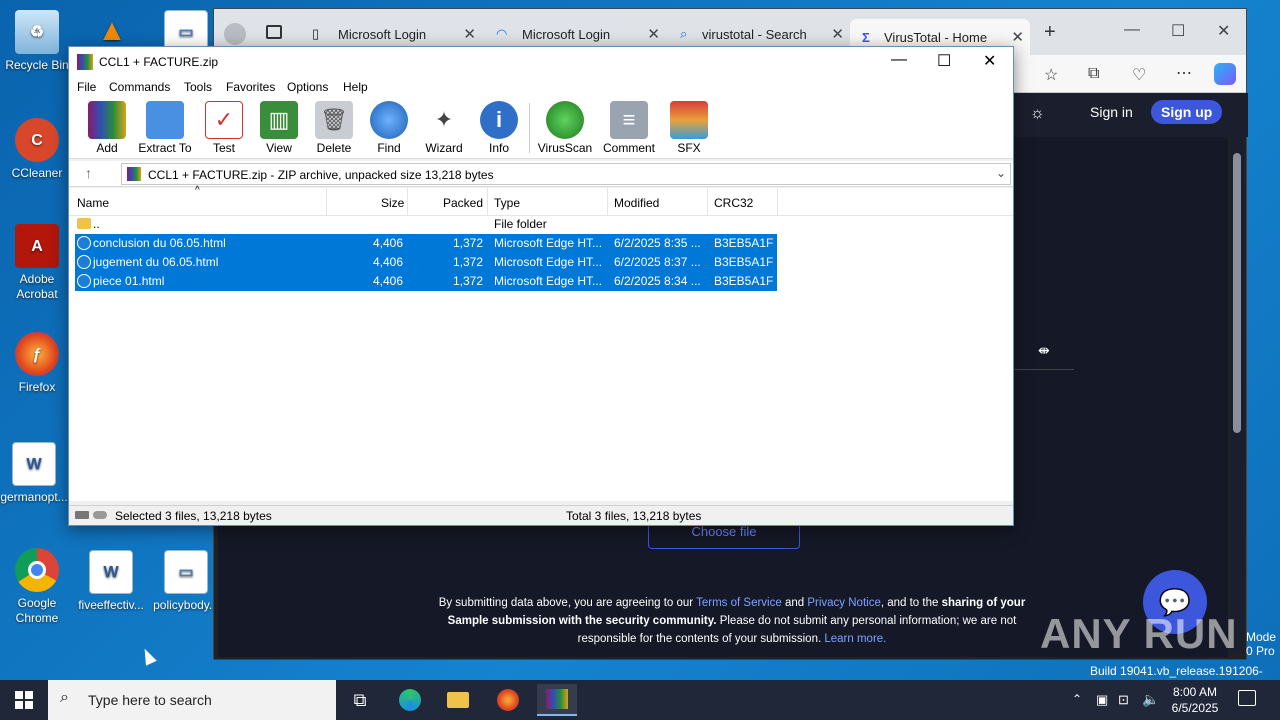  What do you see at coordinates (1247, 698) in the screenshot?
I see `notification-icon` at bounding box center [1247, 698].